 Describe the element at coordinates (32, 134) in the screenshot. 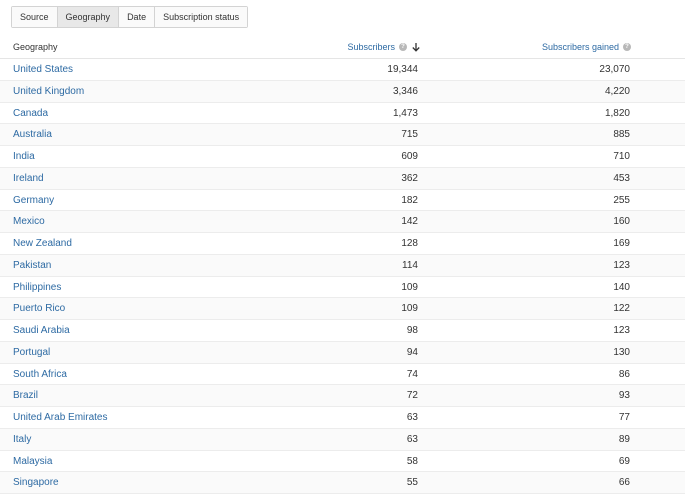

I see `geography-link: Australia` at that location.